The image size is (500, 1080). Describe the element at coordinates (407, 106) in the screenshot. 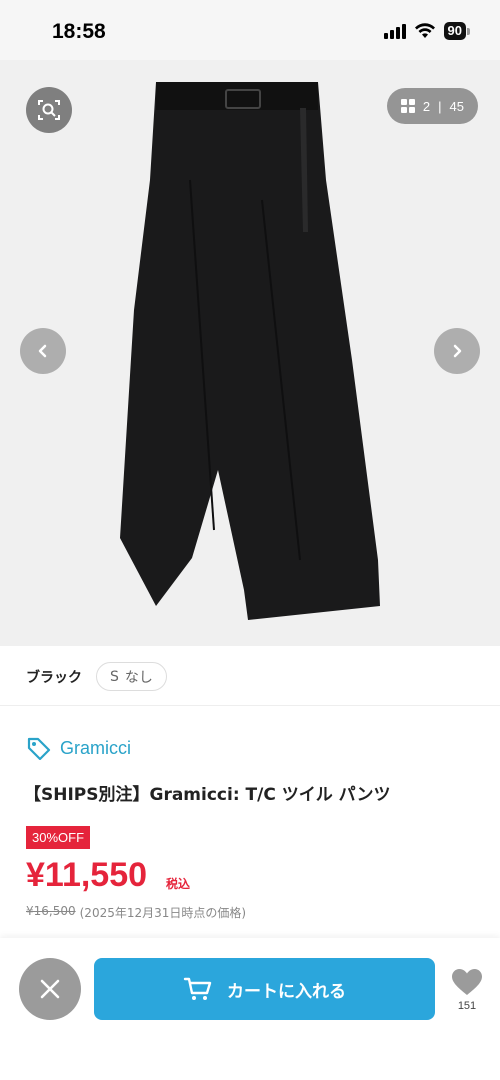

I see `grid-icon` at that location.